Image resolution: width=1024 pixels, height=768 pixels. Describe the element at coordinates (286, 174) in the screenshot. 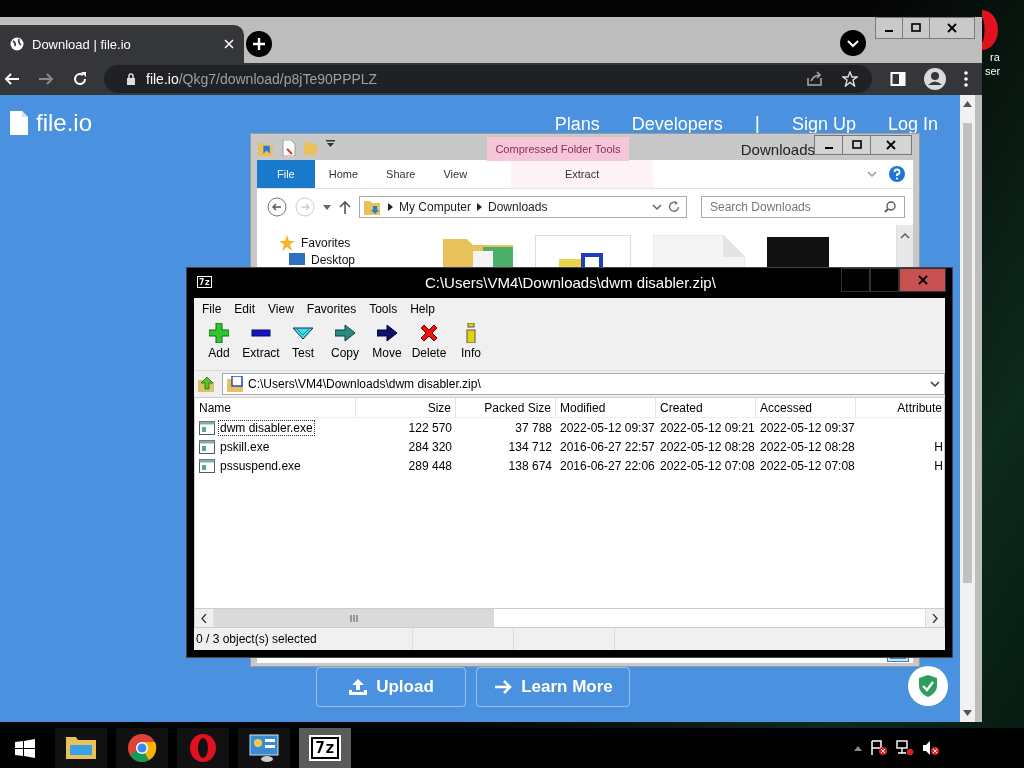

I see `ribbon-tab: File` at that location.